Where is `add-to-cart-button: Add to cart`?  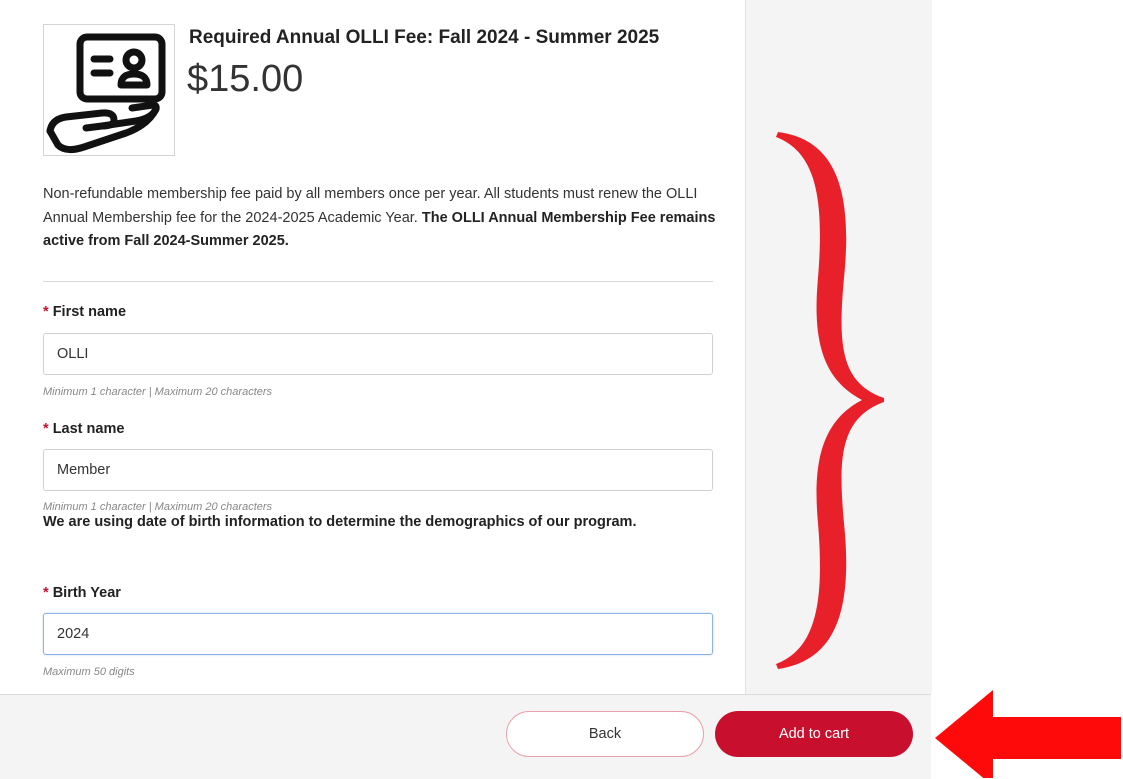 add-to-cart-button: Add to cart is located at coordinates (814, 734).